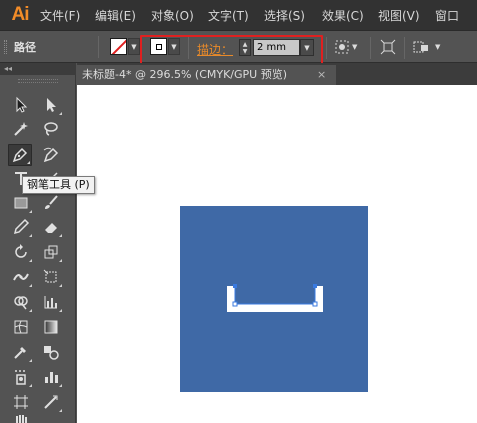  Describe the element at coordinates (51, 352) in the screenshot. I see `blend-tool-icon` at that location.